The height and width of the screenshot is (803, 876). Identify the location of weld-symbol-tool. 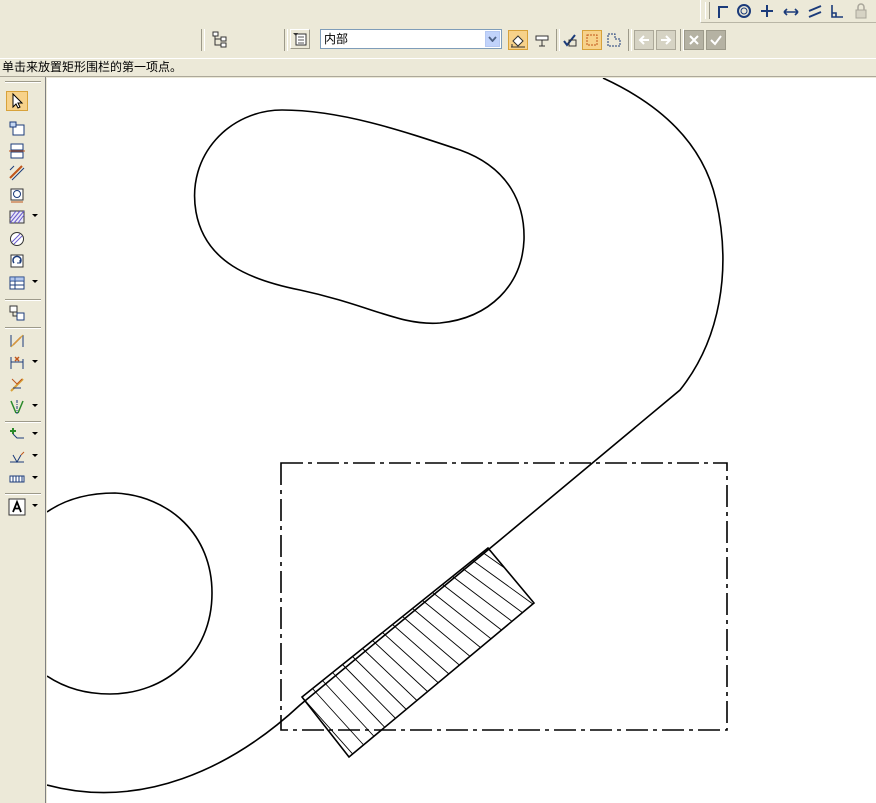
(23, 457).